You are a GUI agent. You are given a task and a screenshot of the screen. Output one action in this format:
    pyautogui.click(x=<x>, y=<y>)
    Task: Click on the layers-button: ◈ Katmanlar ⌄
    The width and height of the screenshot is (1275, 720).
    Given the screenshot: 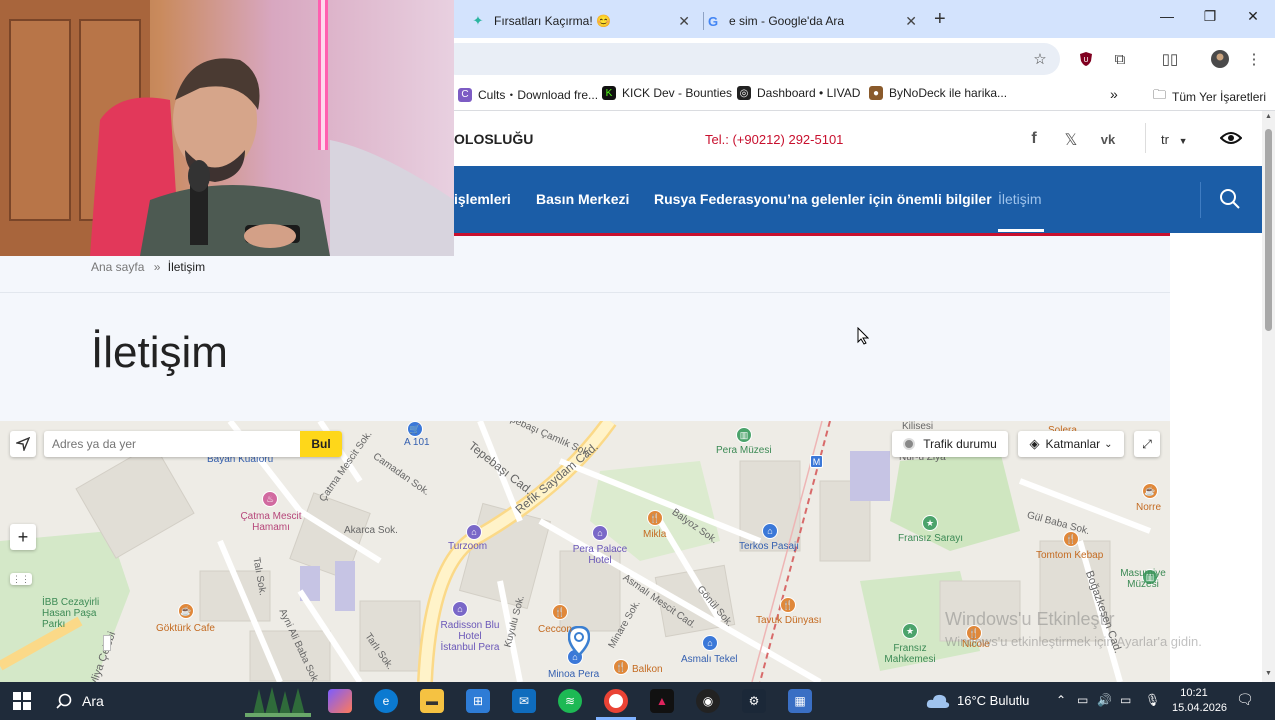 What is the action you would take?
    pyautogui.click(x=1071, y=444)
    